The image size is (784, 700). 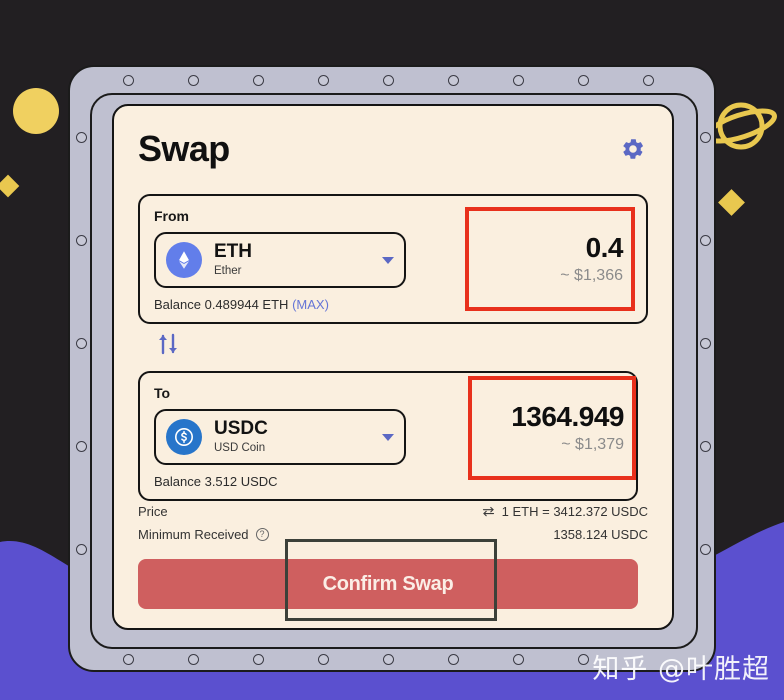 I want to click on to-token-select: USDC USD Coin, so click(x=280, y=437).